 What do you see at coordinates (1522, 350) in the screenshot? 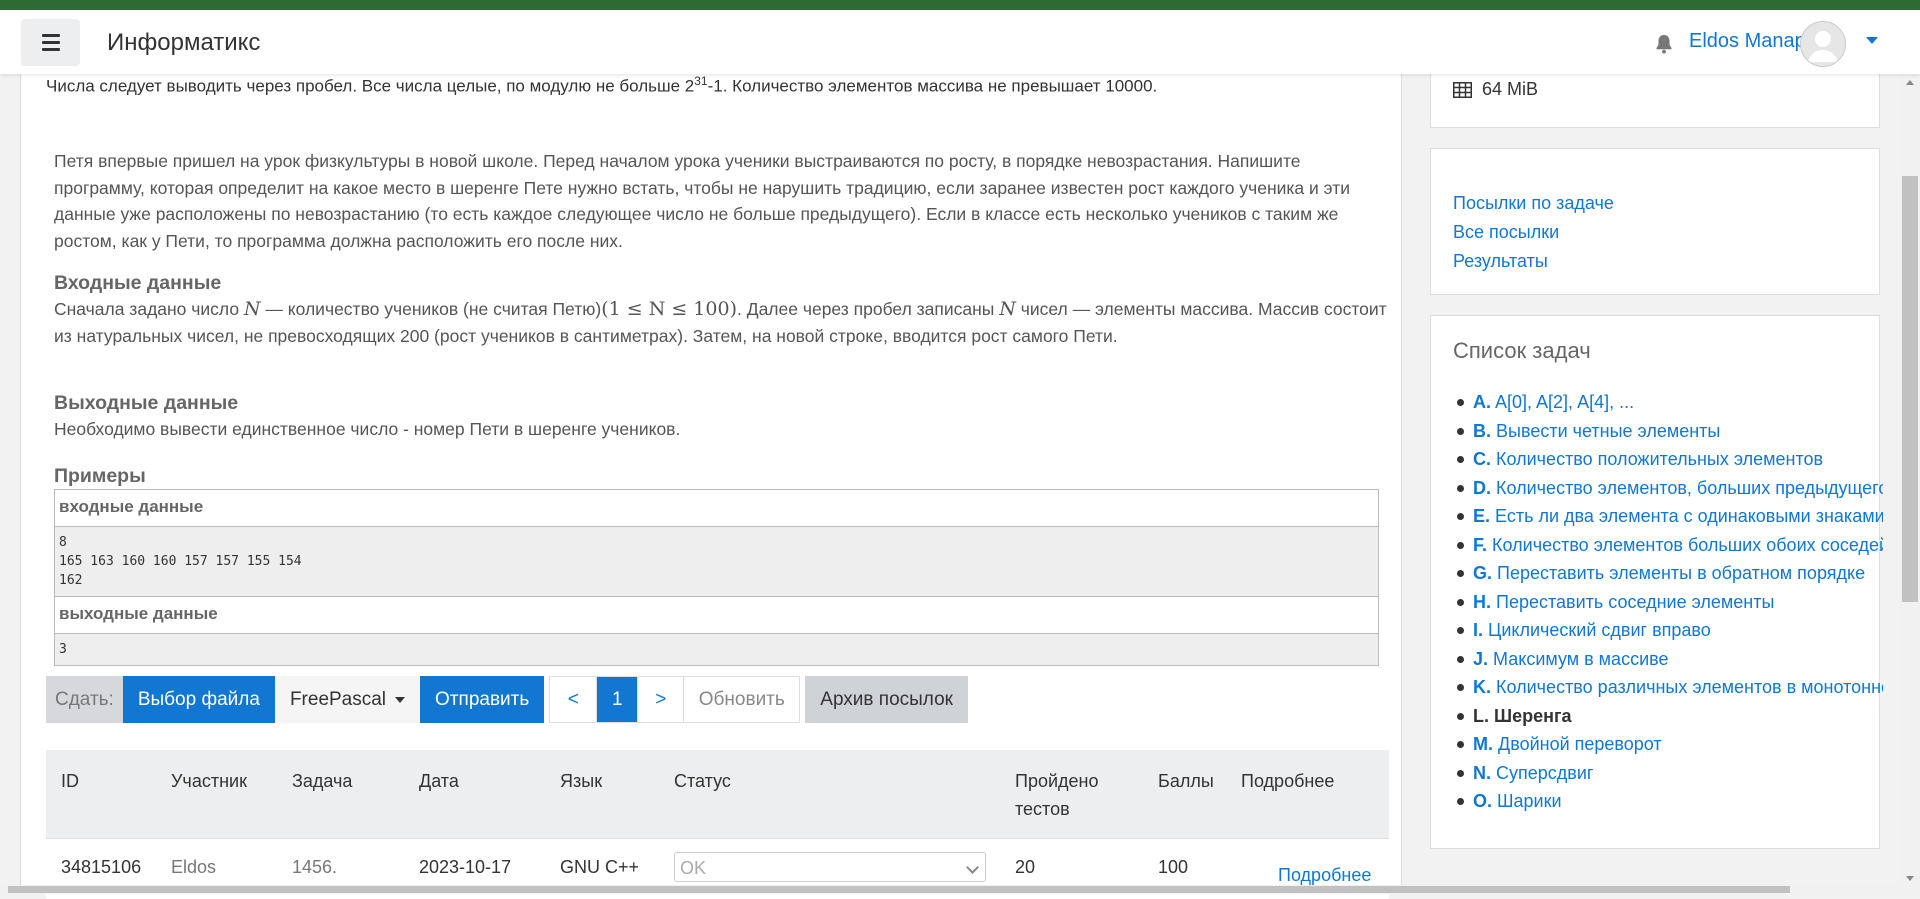
I see `task-list-title: Список задач` at bounding box center [1522, 350].